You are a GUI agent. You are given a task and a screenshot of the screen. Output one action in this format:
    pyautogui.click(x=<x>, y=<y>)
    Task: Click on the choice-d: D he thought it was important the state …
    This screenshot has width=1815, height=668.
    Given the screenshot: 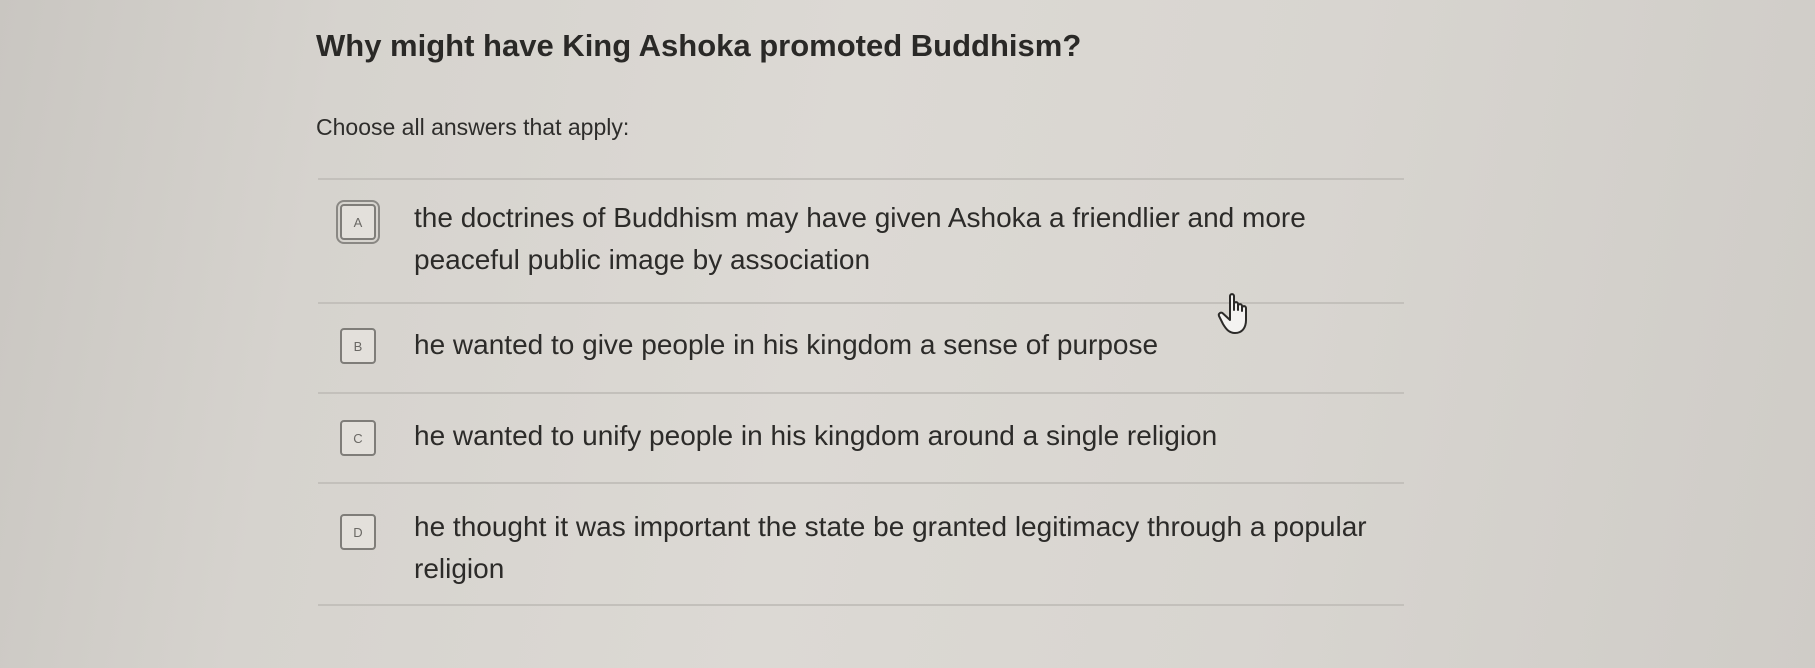 What is the action you would take?
    pyautogui.click(x=861, y=544)
    